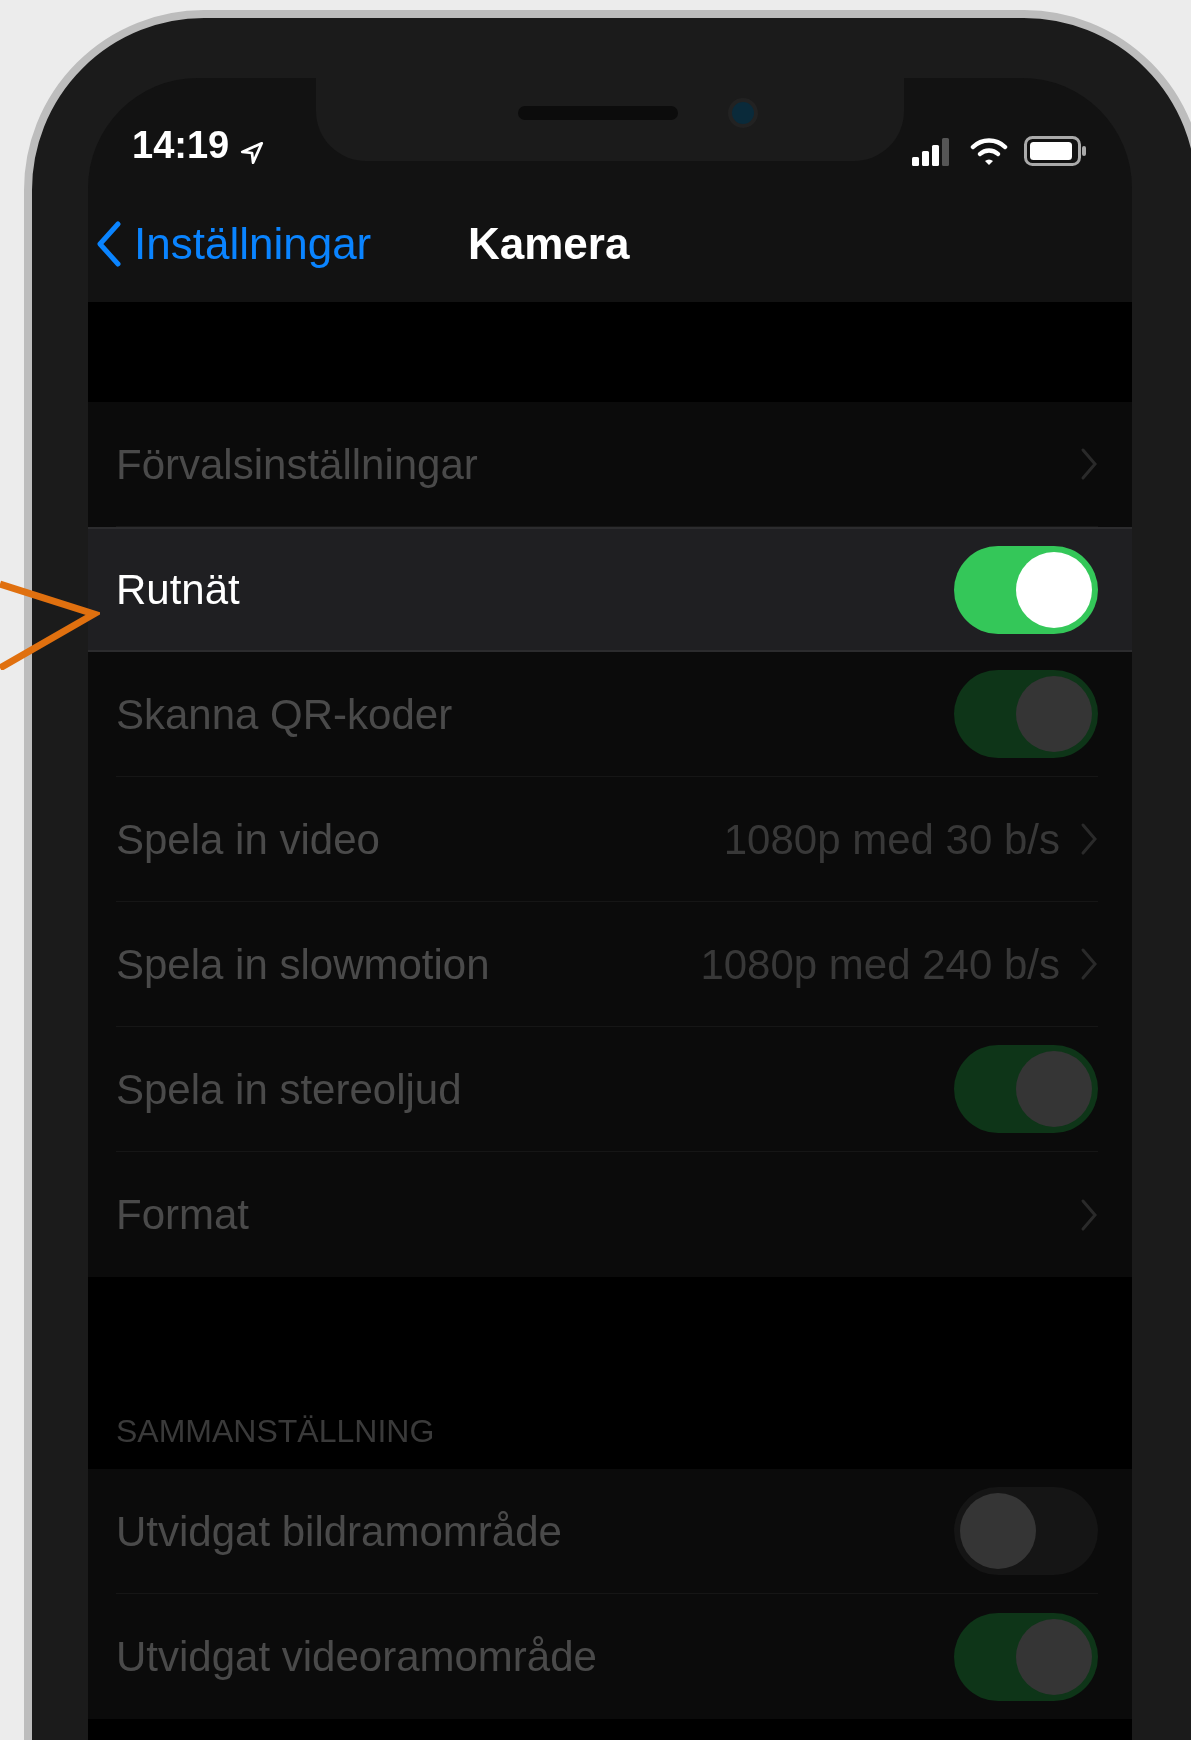 This screenshot has height=1740, width=1191. Describe the element at coordinates (610, 714) in the screenshot. I see `settings-row: Skanna QR-koder` at that location.